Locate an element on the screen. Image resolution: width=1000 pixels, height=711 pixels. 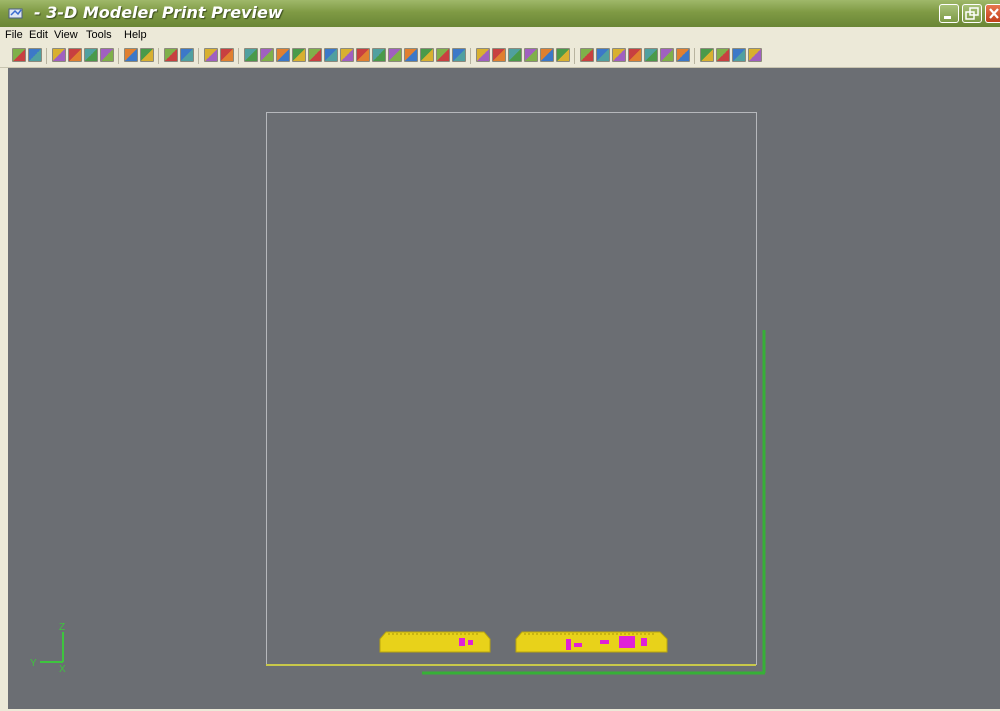
find-icon is located at coordinates (171, 55).